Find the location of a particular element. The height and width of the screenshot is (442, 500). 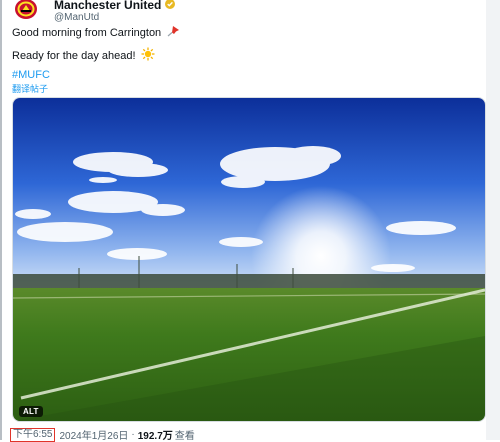

tweet-time: 下午6:55 is located at coordinates (33, 434).